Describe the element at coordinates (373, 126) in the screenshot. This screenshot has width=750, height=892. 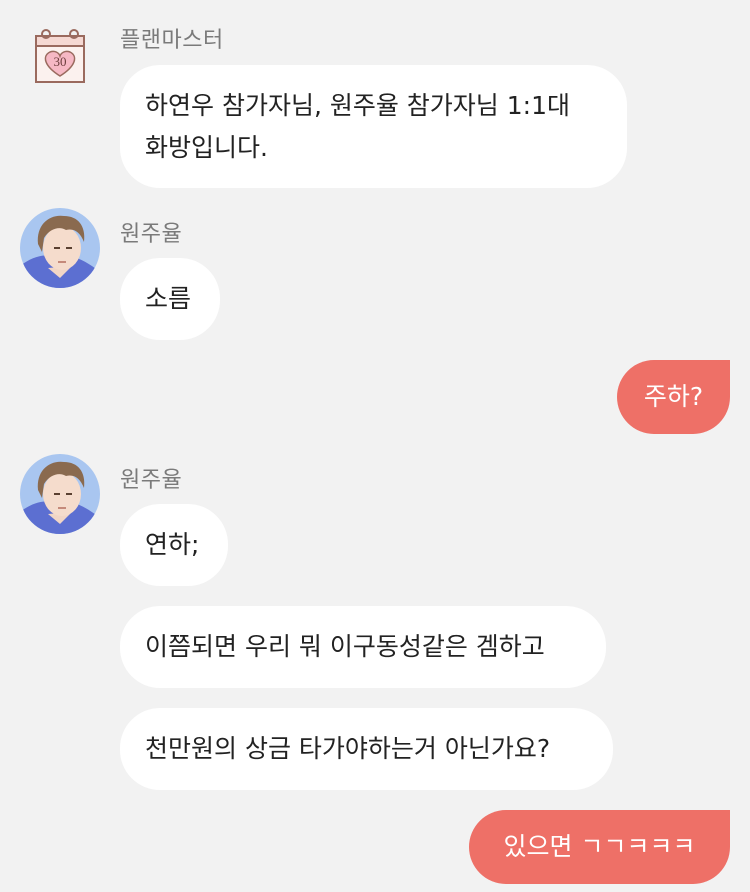
I see `message-bubble: 하연우 참가자님, 원주율 참가자님 1:1대 화방입니다.` at that location.